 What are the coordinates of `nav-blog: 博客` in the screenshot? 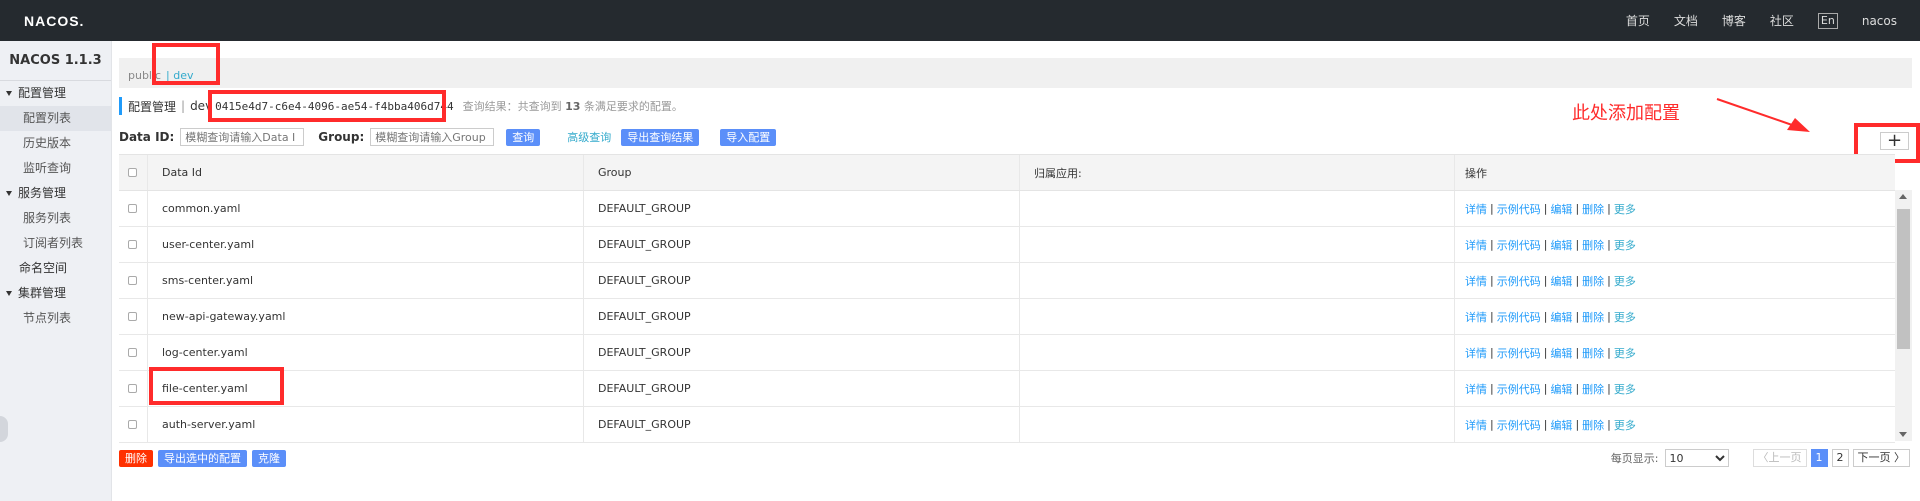 It's located at (1734, 20).